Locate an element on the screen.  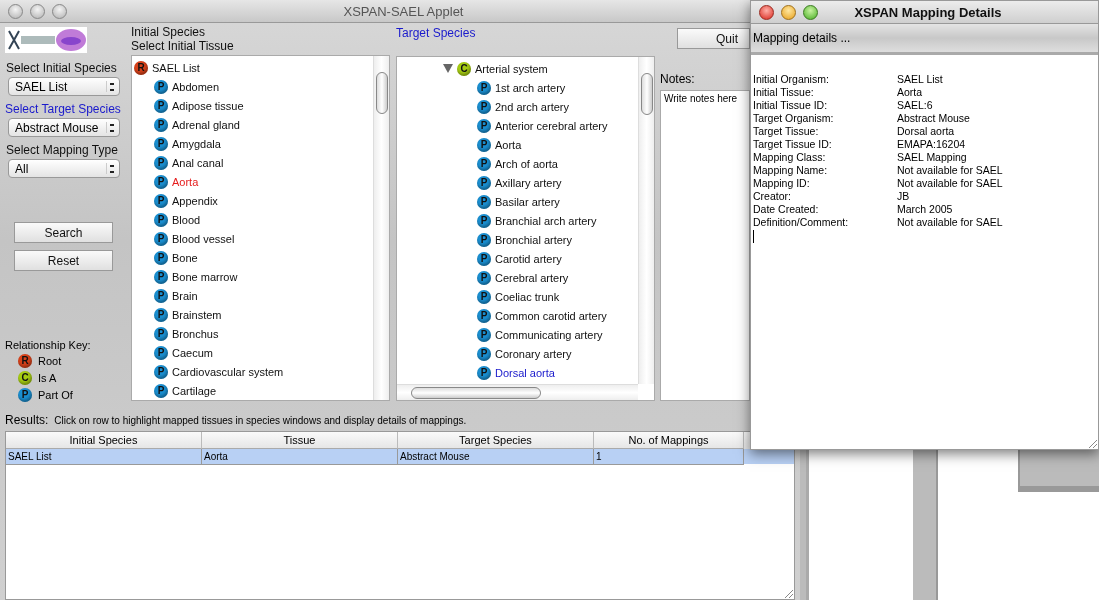
tree-item: Amygdala is located at coordinates (196, 143).